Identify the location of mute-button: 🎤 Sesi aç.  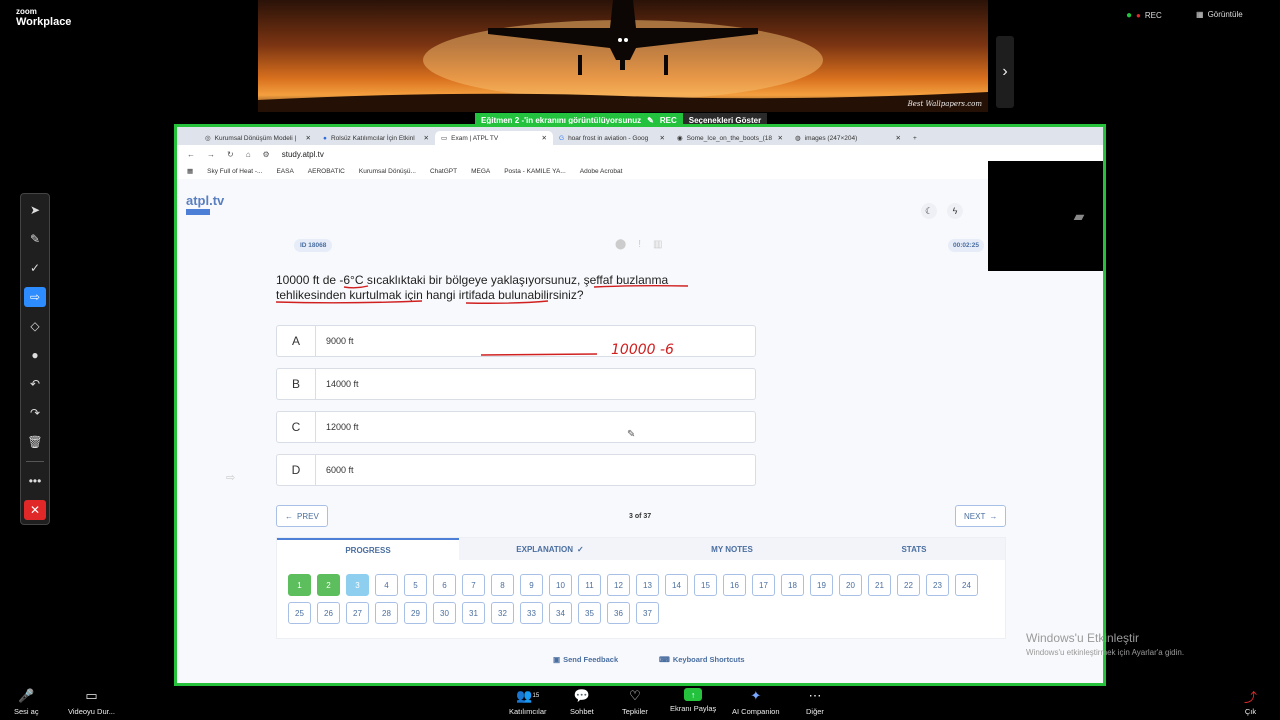
(26, 702).